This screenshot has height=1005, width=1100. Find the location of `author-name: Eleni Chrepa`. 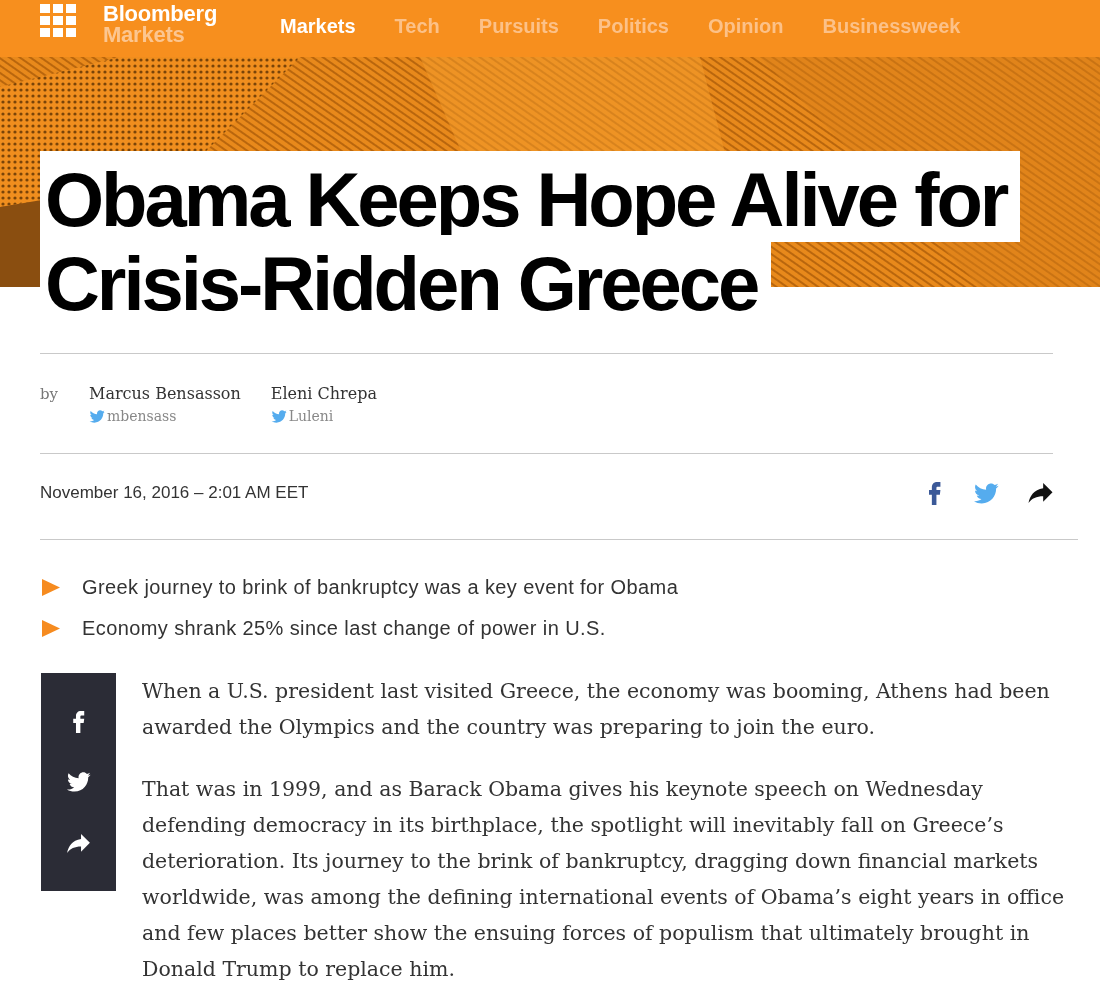

author-name: Eleni Chrepa is located at coordinates (323, 394).